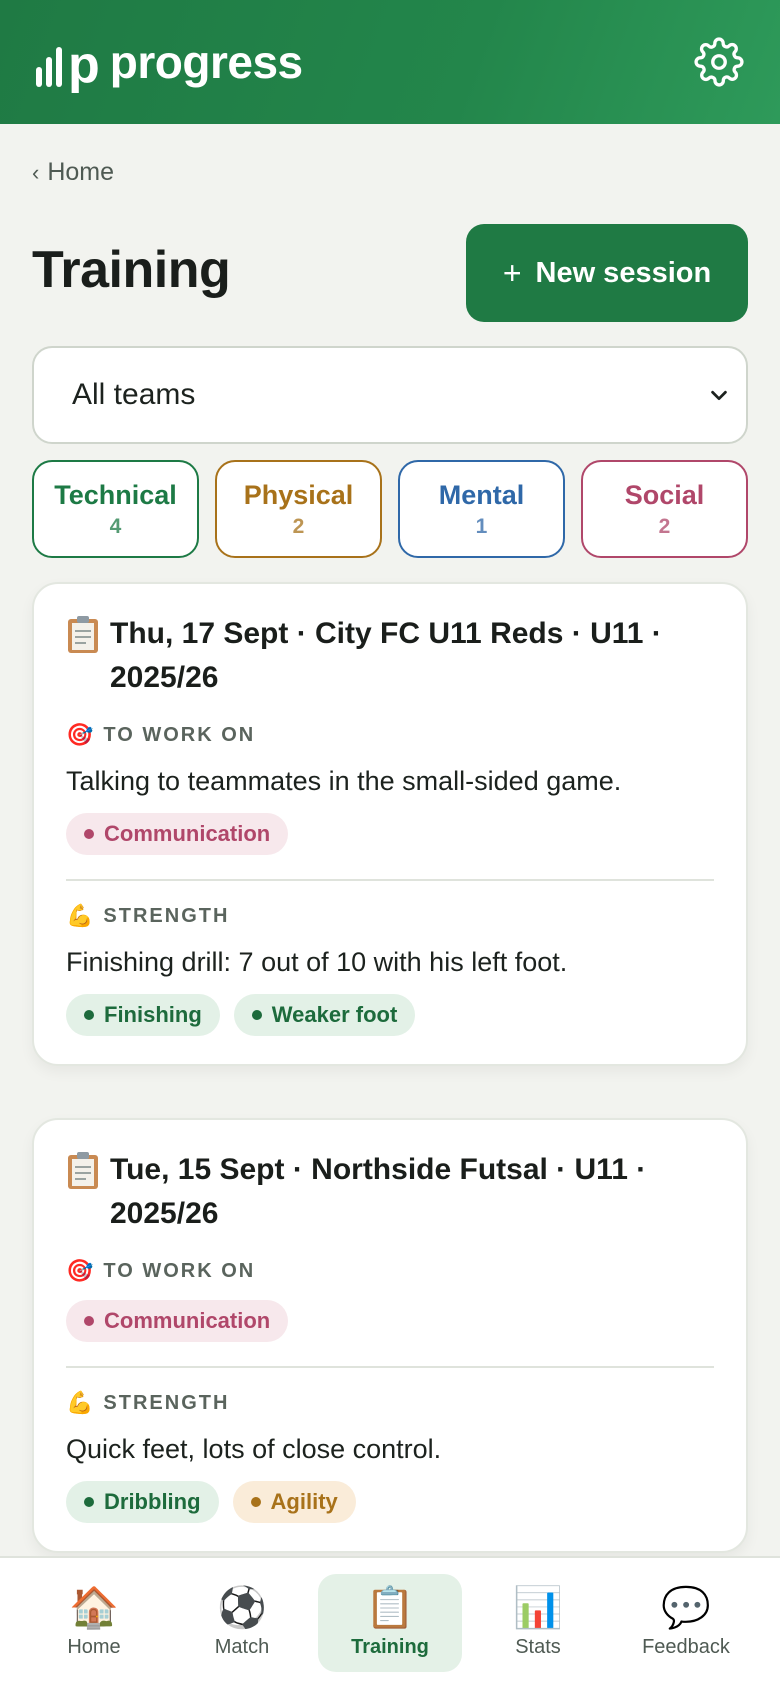  I want to click on tag-chip: Finishing, so click(143, 1015).